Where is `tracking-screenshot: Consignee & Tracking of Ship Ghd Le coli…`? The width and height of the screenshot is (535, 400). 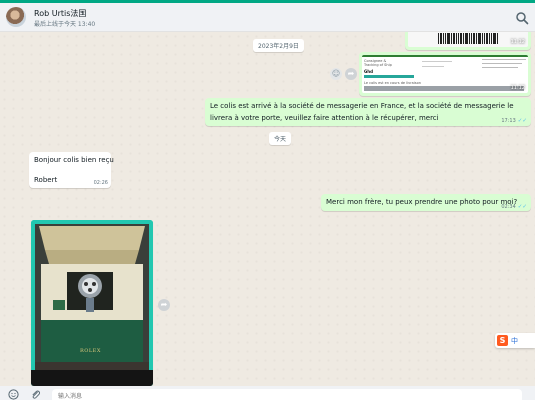
tracking-screenshot: Consignee & Tracking of Ship Ghd Le coli… is located at coordinates (445, 74).